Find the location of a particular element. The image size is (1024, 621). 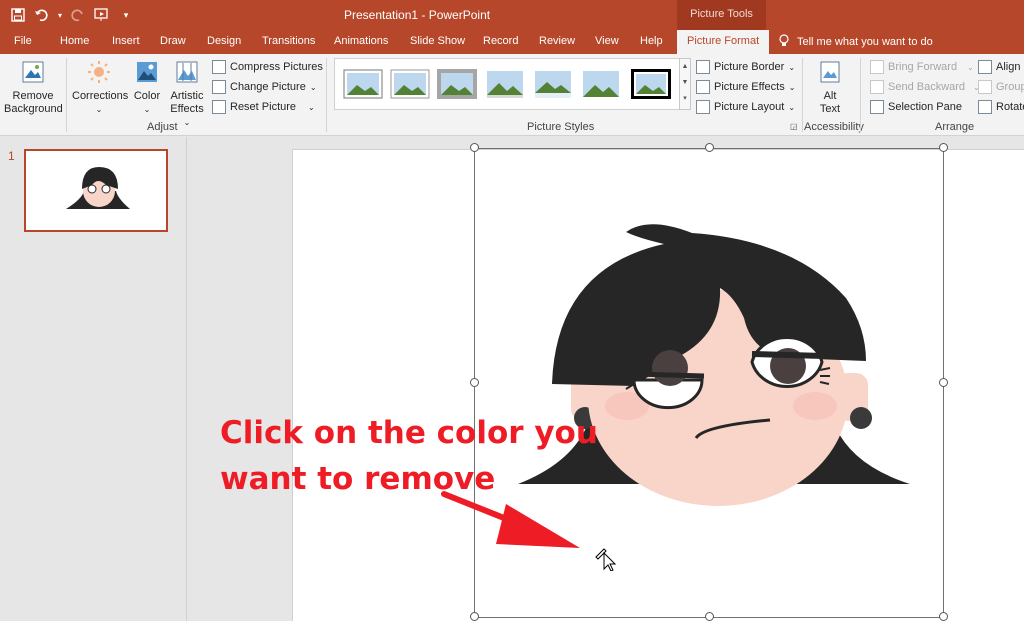

tab-slide-show: Slide Show is located at coordinates (437, 41).